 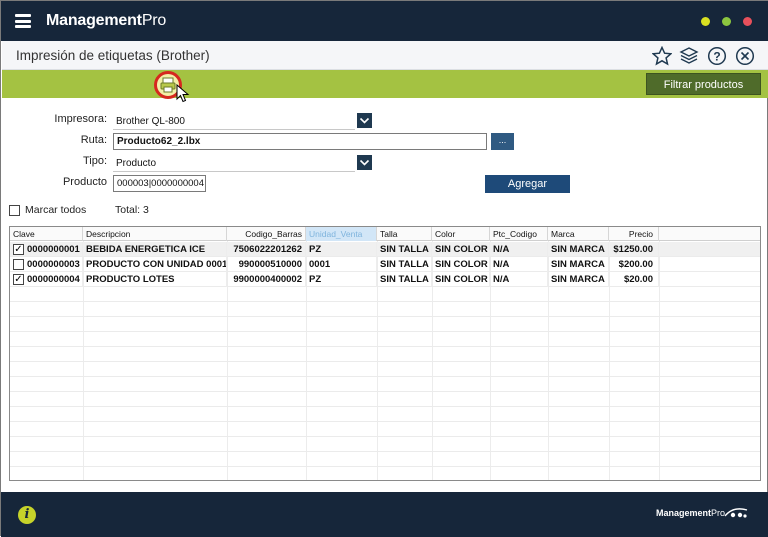 I want to click on cell-descripcion: BEBIDA ENERGETICA ICE, so click(x=155, y=249).